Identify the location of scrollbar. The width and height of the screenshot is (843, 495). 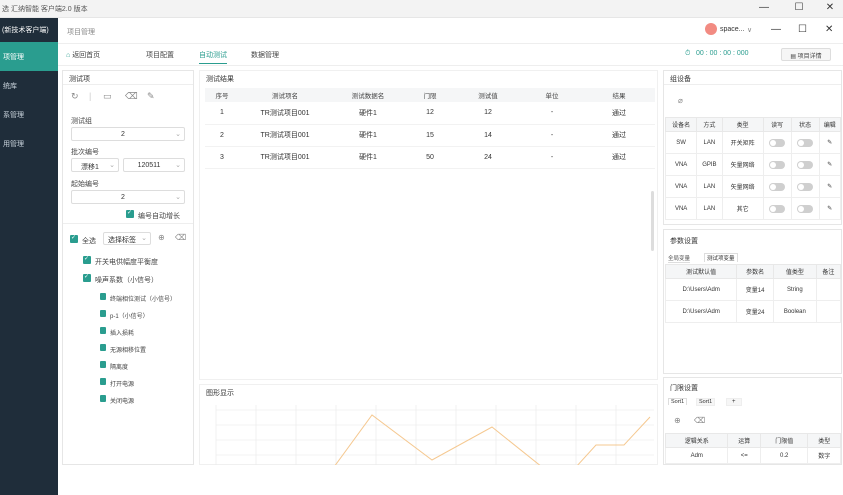
(652, 221).